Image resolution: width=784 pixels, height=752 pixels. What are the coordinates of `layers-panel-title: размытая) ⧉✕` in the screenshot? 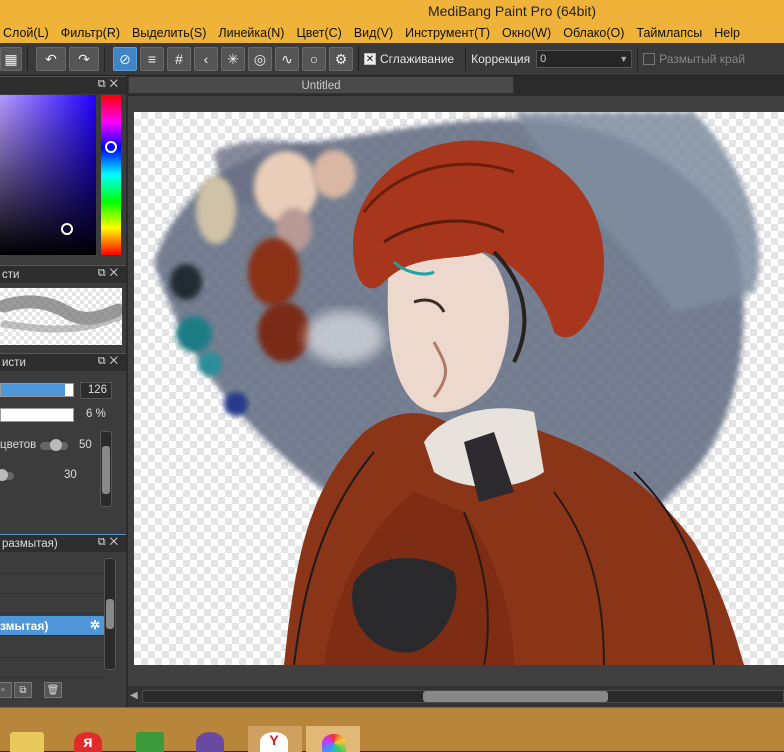 It's located at (63, 543).